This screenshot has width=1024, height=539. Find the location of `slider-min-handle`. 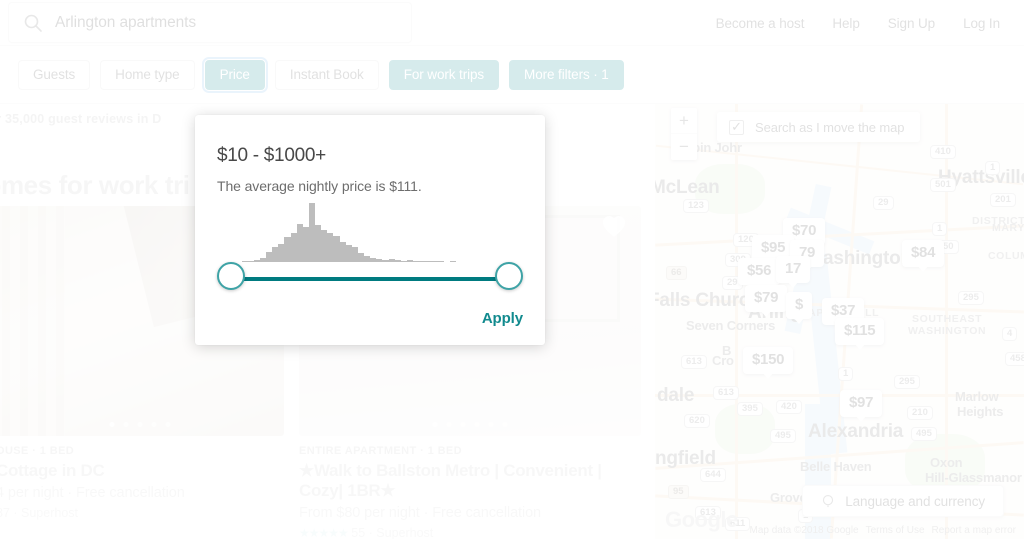

slider-min-handle is located at coordinates (231, 276).